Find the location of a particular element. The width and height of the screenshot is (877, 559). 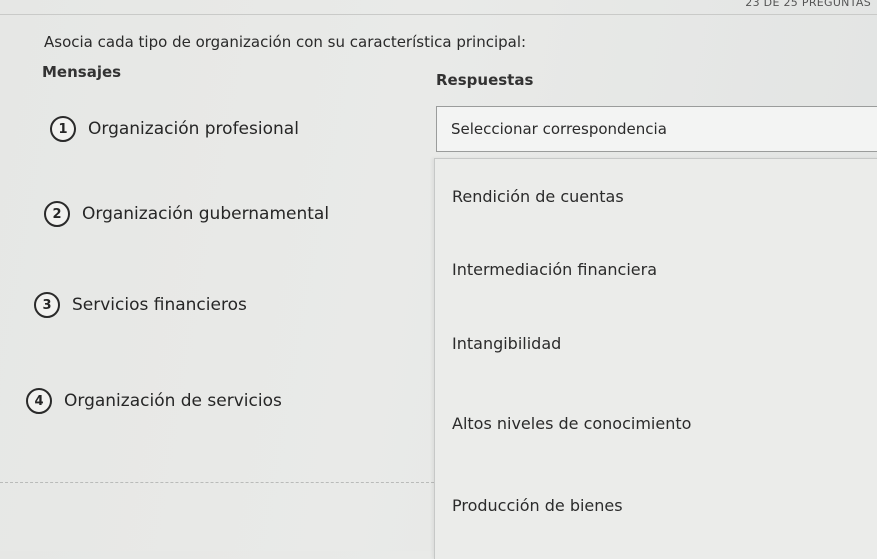

correspondence-select: Seleccionar correspondencia is located at coordinates (656, 129).